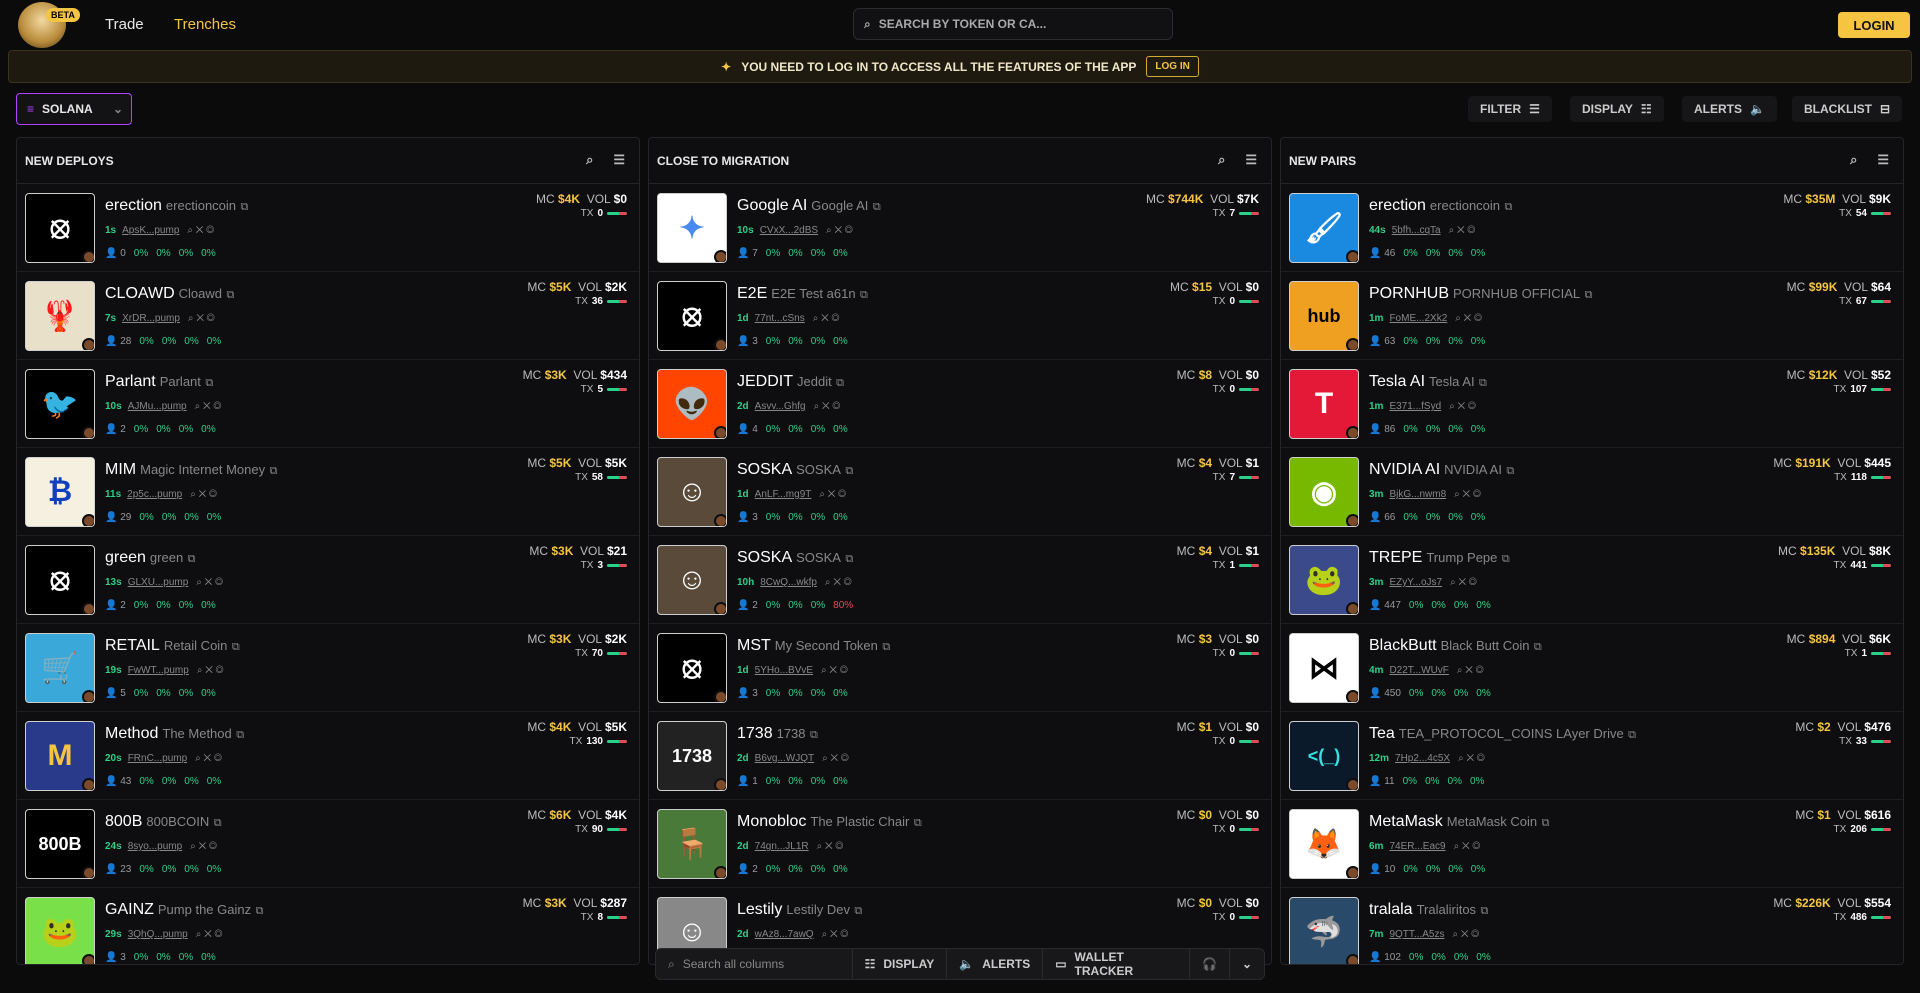 Image resolution: width=1920 pixels, height=993 pixels. Describe the element at coordinates (158, 670) in the screenshot. I see `contract-address: FwWT...pump` at that location.